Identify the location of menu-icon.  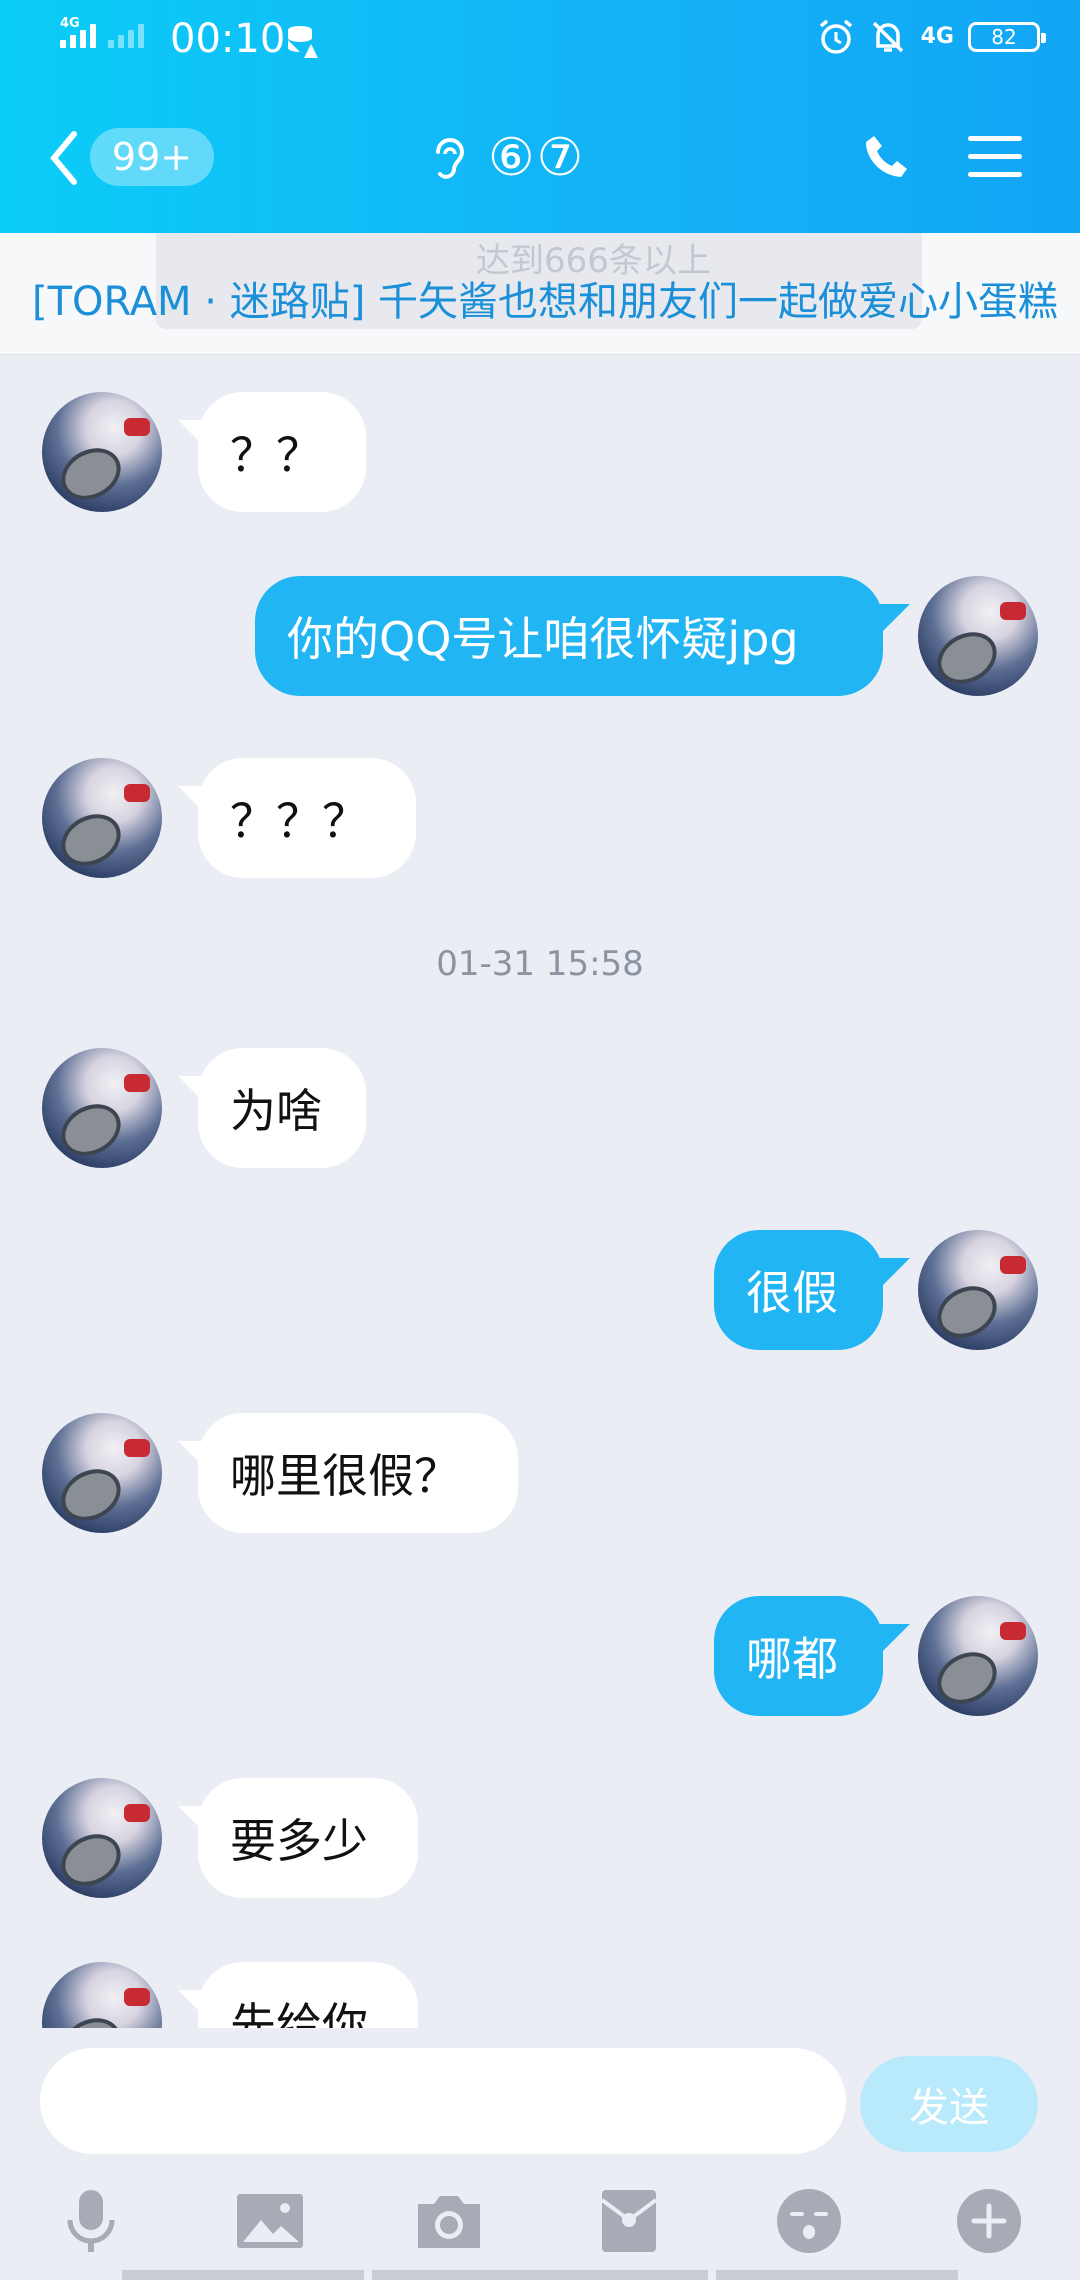
(995, 157).